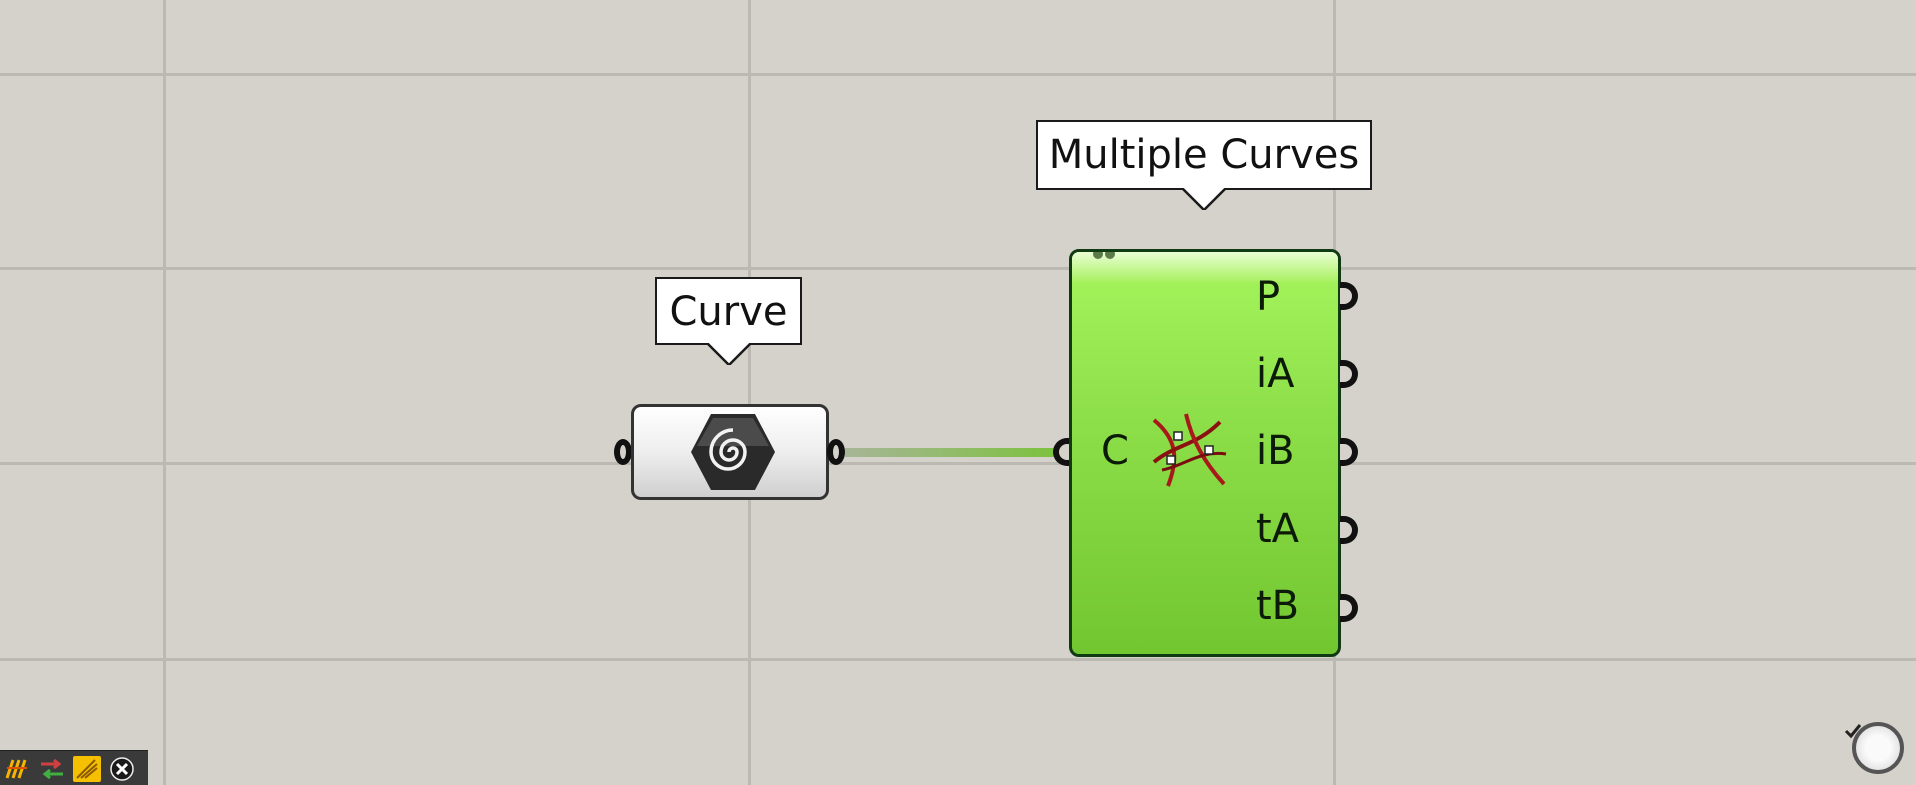 The width and height of the screenshot is (1916, 785). Describe the element at coordinates (728, 312) in the screenshot. I see `curve-tooltip-label: Curve` at that location.